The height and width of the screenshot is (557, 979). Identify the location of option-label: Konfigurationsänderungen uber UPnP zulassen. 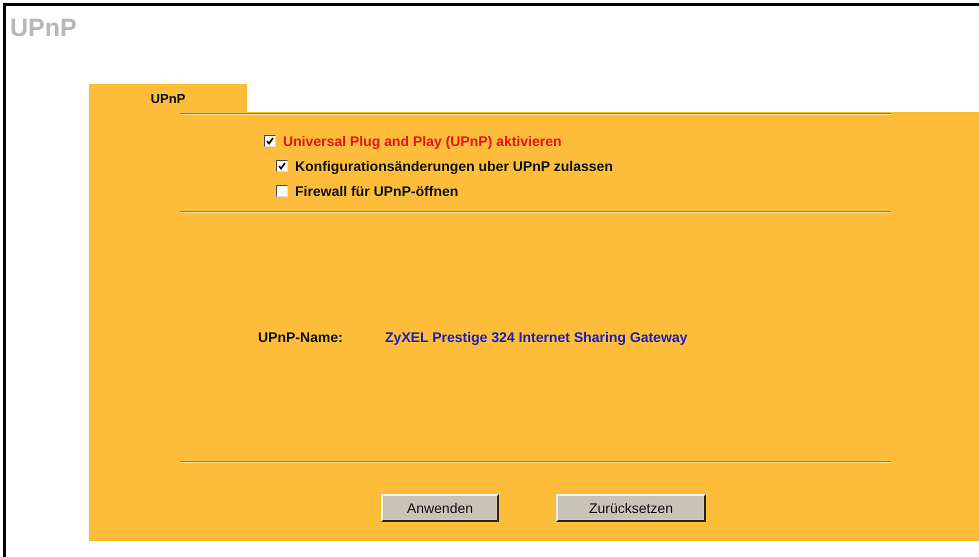
(454, 166).